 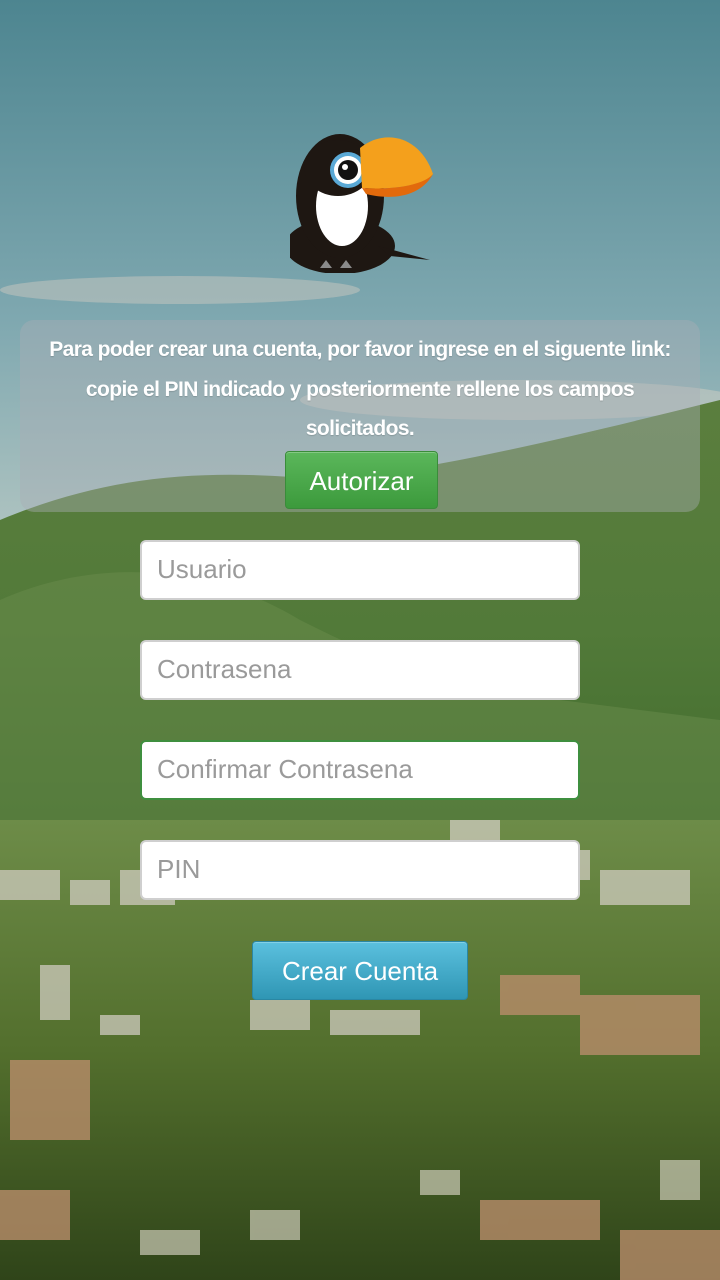 What do you see at coordinates (202, 569) in the screenshot?
I see `username-placeholder: Usuario` at bounding box center [202, 569].